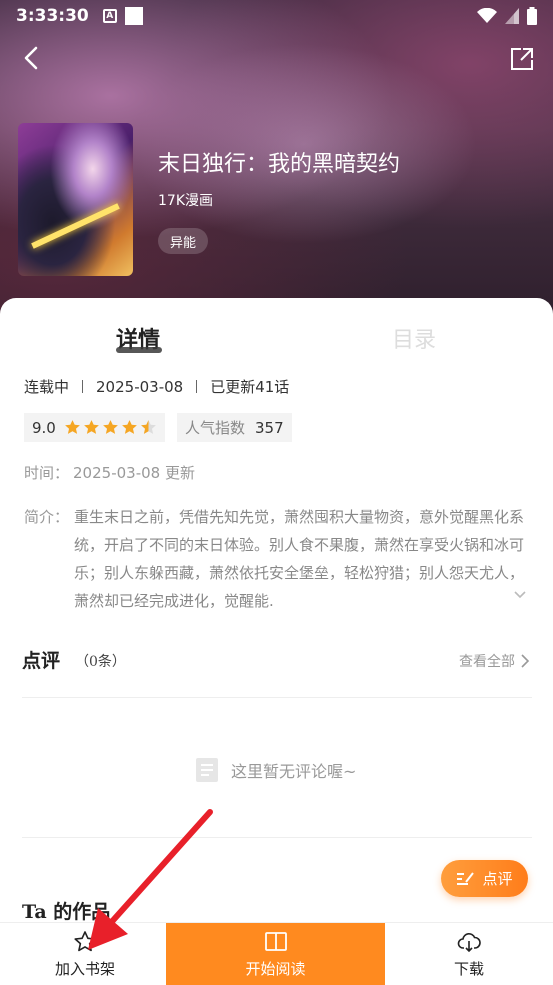 The image size is (553, 985). What do you see at coordinates (140, 386) in the screenshot?
I see `publish-date: 2025-03-08` at bounding box center [140, 386].